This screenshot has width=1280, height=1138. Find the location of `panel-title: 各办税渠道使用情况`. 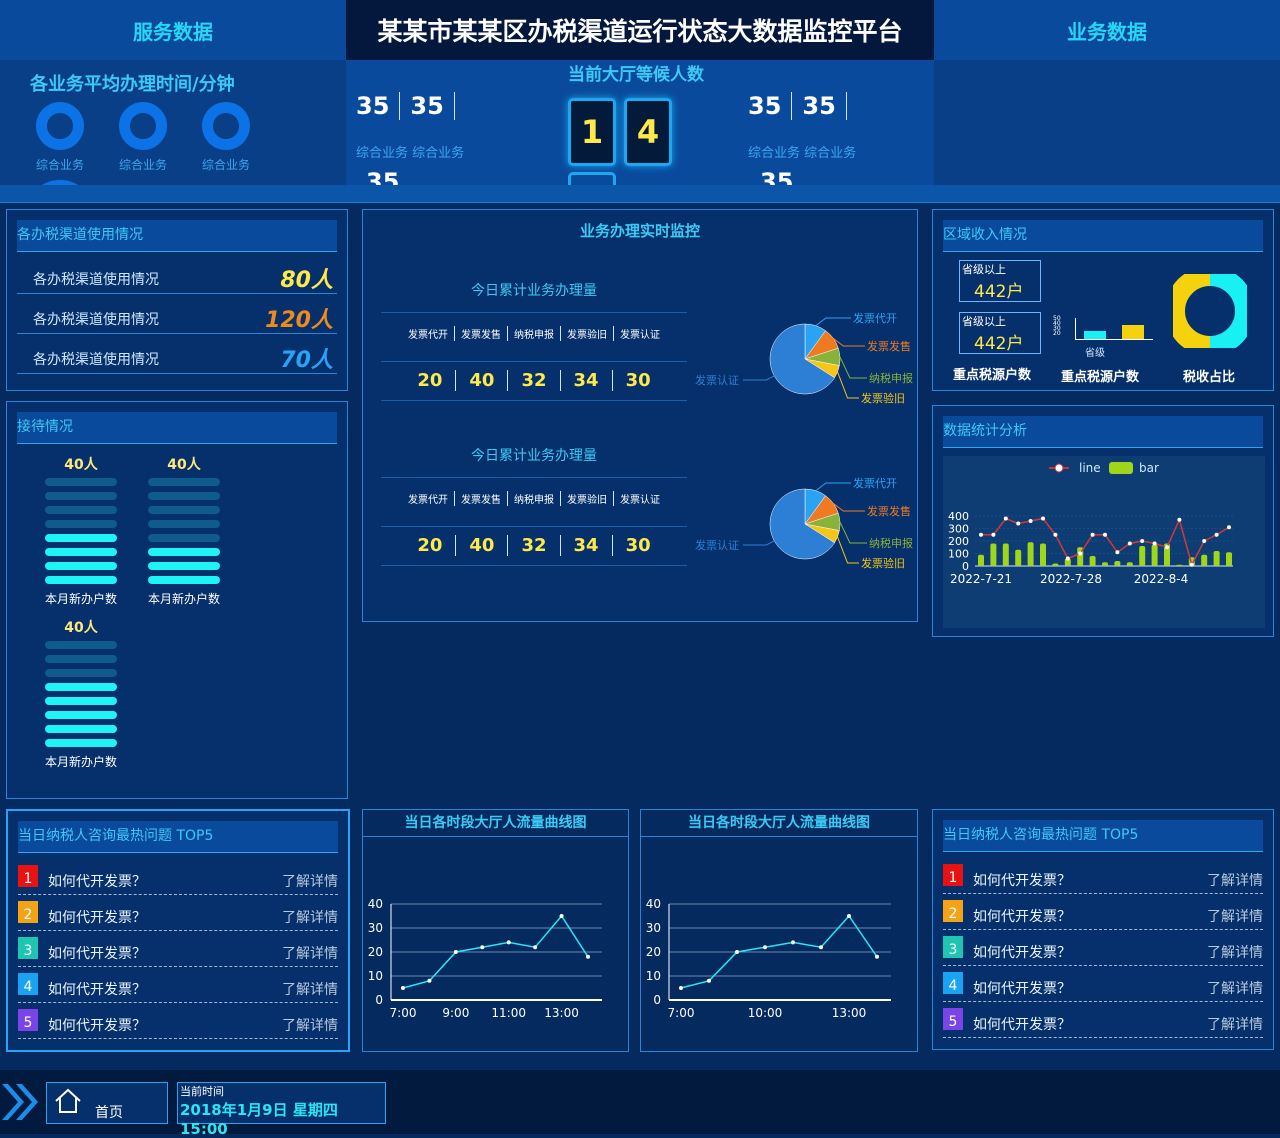

panel-title: 各办税渠道使用情况 is located at coordinates (177, 236).